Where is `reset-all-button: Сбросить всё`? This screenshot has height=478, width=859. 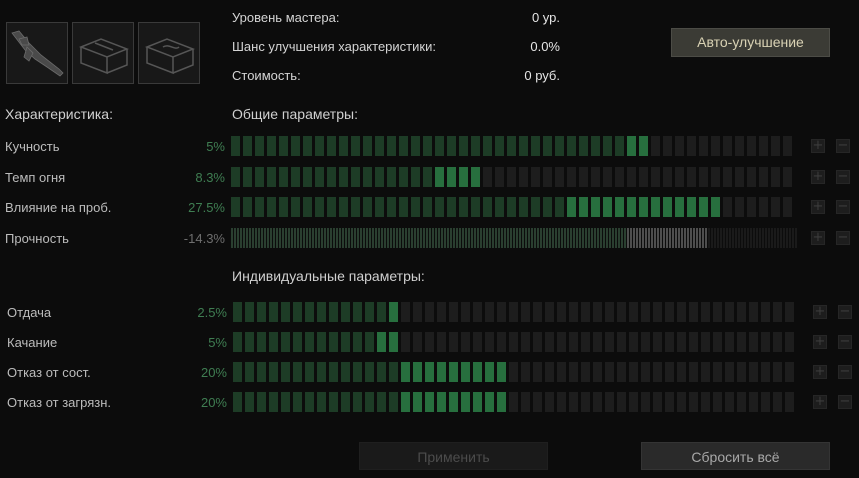 reset-all-button: Сбросить всё is located at coordinates (735, 456).